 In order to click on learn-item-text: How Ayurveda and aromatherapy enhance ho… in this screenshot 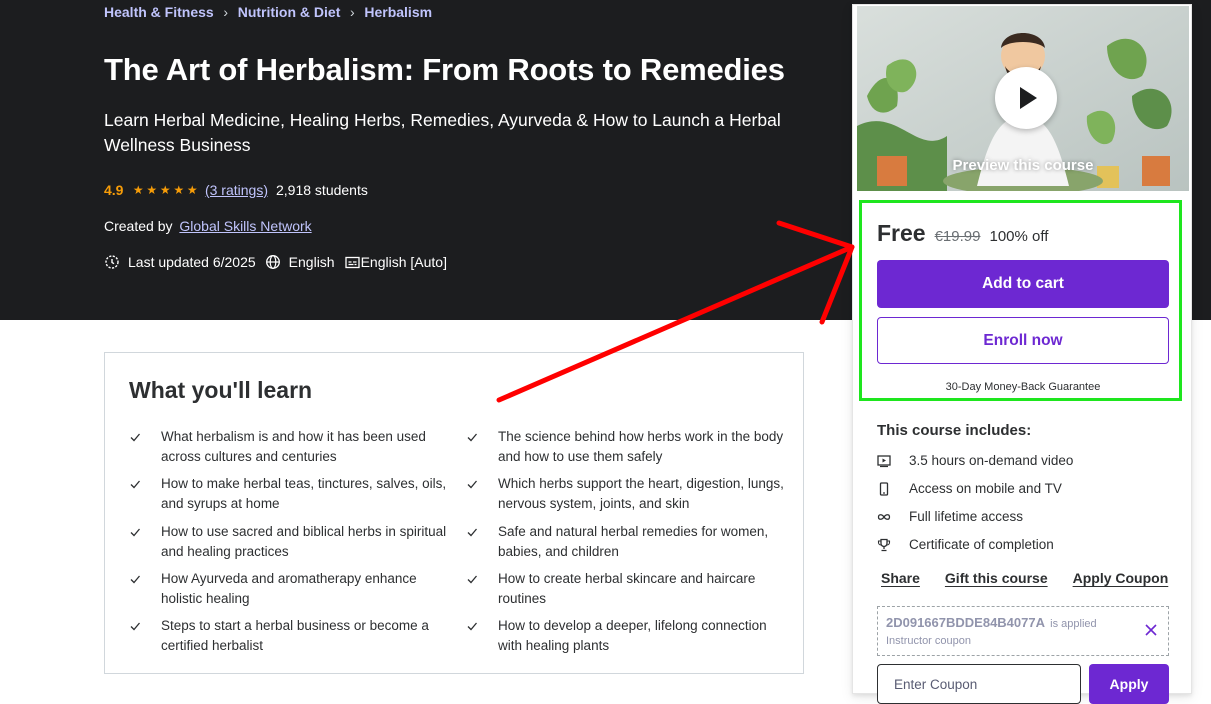, I will do `click(289, 588)`.